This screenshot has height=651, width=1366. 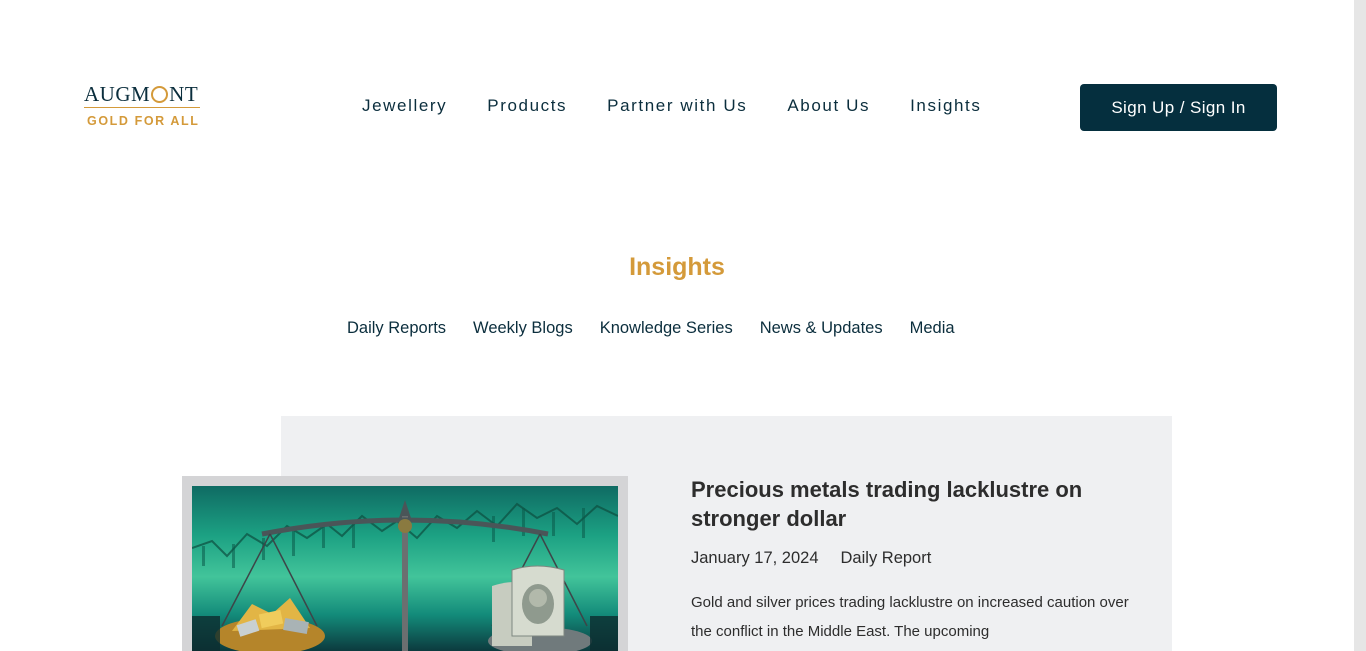 What do you see at coordinates (523, 328) in the screenshot?
I see `tab-weekly-blogs: Weekly Blogs` at bounding box center [523, 328].